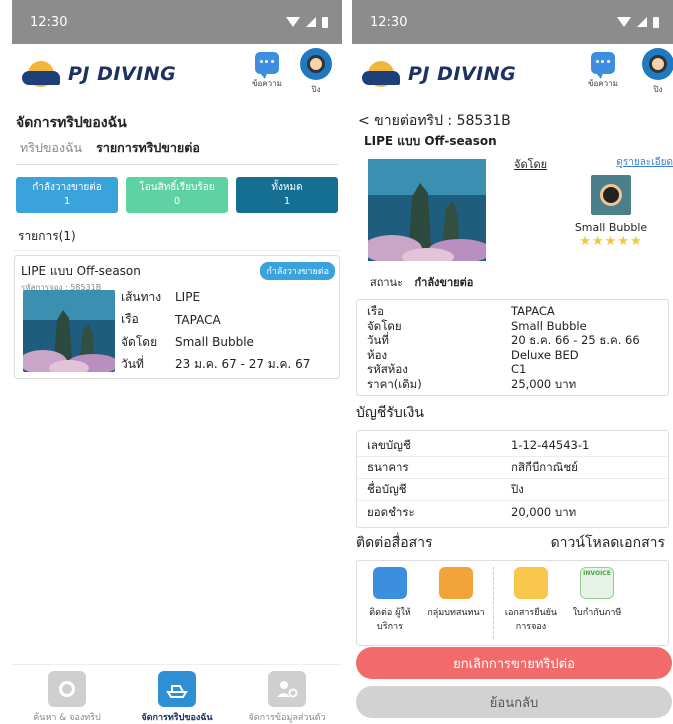  What do you see at coordinates (456, 613) in the screenshot?
I see `button-label: กลุ่มบทสนทนา` at bounding box center [456, 613].